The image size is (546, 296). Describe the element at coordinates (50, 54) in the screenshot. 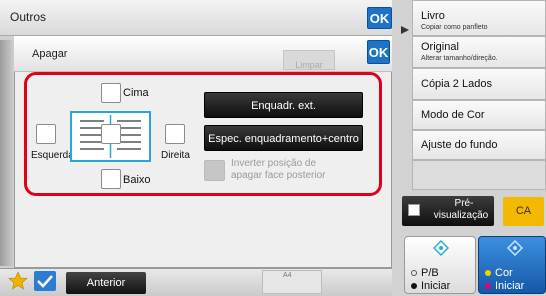

I see `dialog-title: Apagar` at that location.